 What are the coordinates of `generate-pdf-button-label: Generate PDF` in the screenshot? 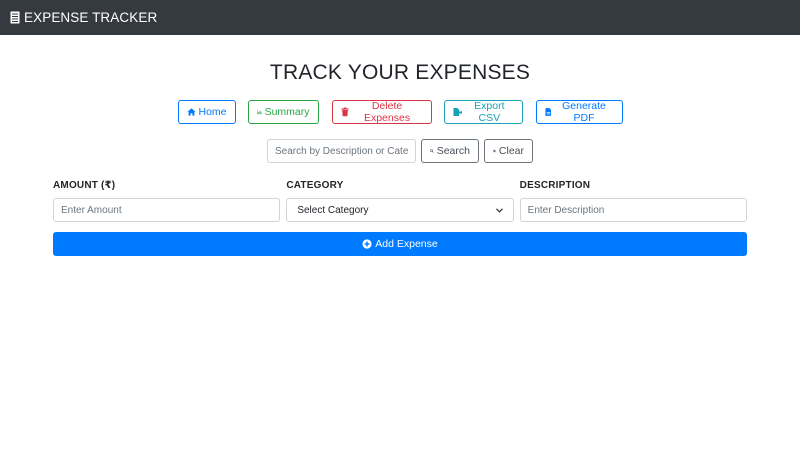 It's located at (584, 112).